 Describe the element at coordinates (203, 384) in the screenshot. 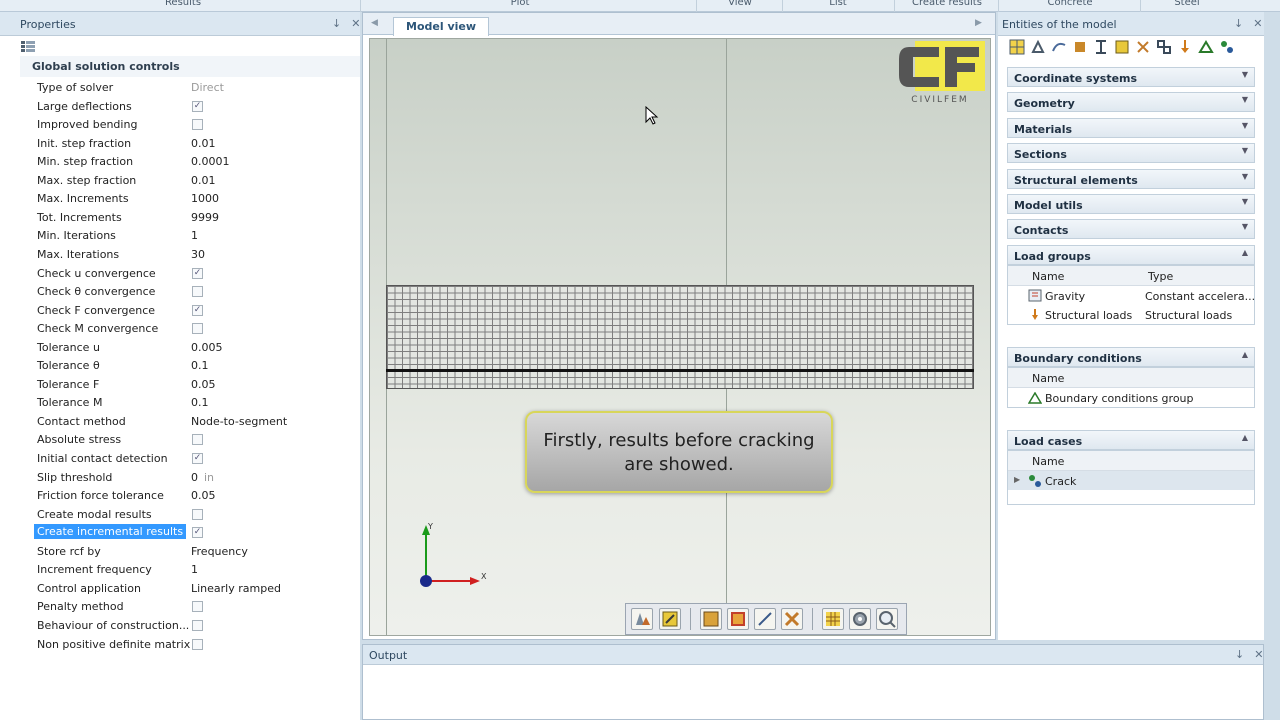

I see `property-value: 0.05` at that location.